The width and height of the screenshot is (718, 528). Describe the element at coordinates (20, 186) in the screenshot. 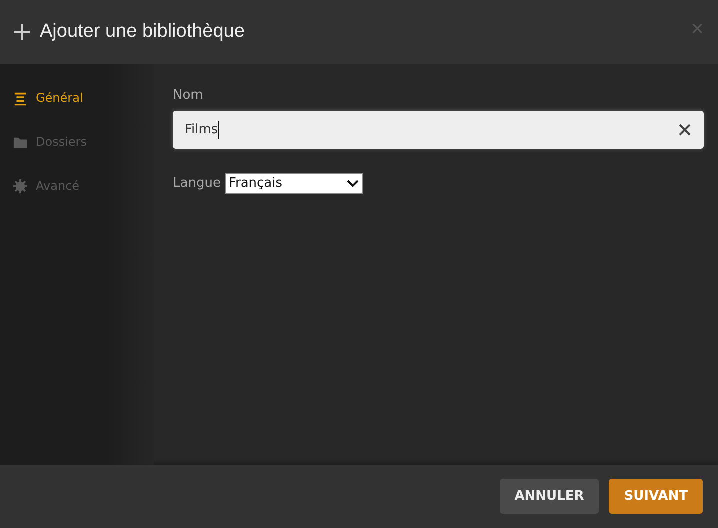

I see `gear-icon` at that location.